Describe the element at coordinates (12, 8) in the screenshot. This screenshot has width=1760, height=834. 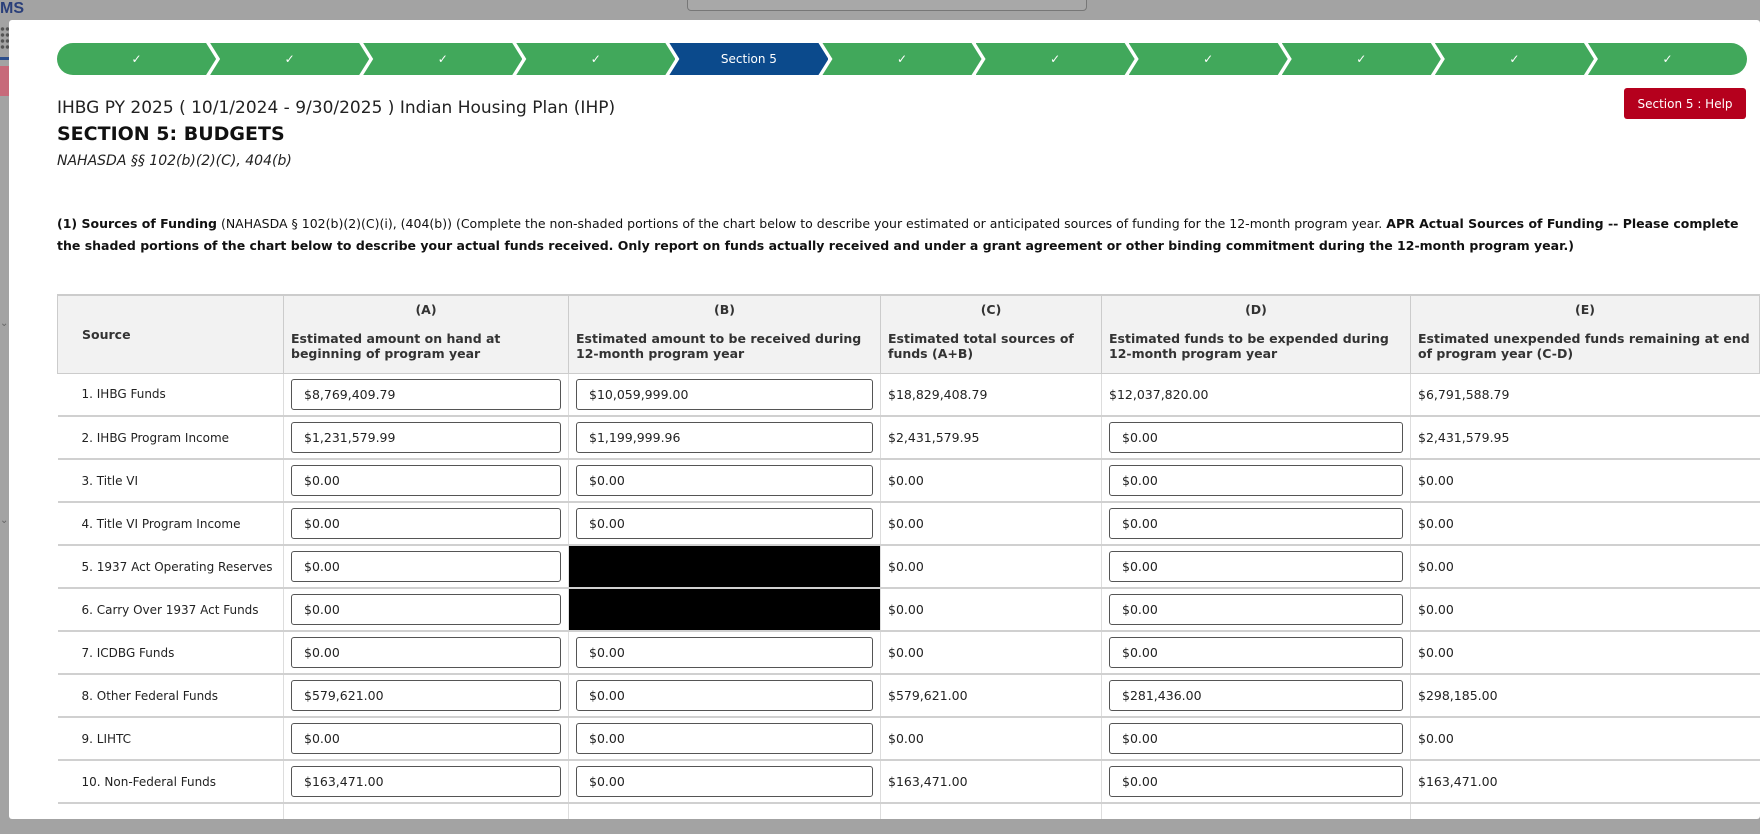
I see `app-logo: MS` at that location.